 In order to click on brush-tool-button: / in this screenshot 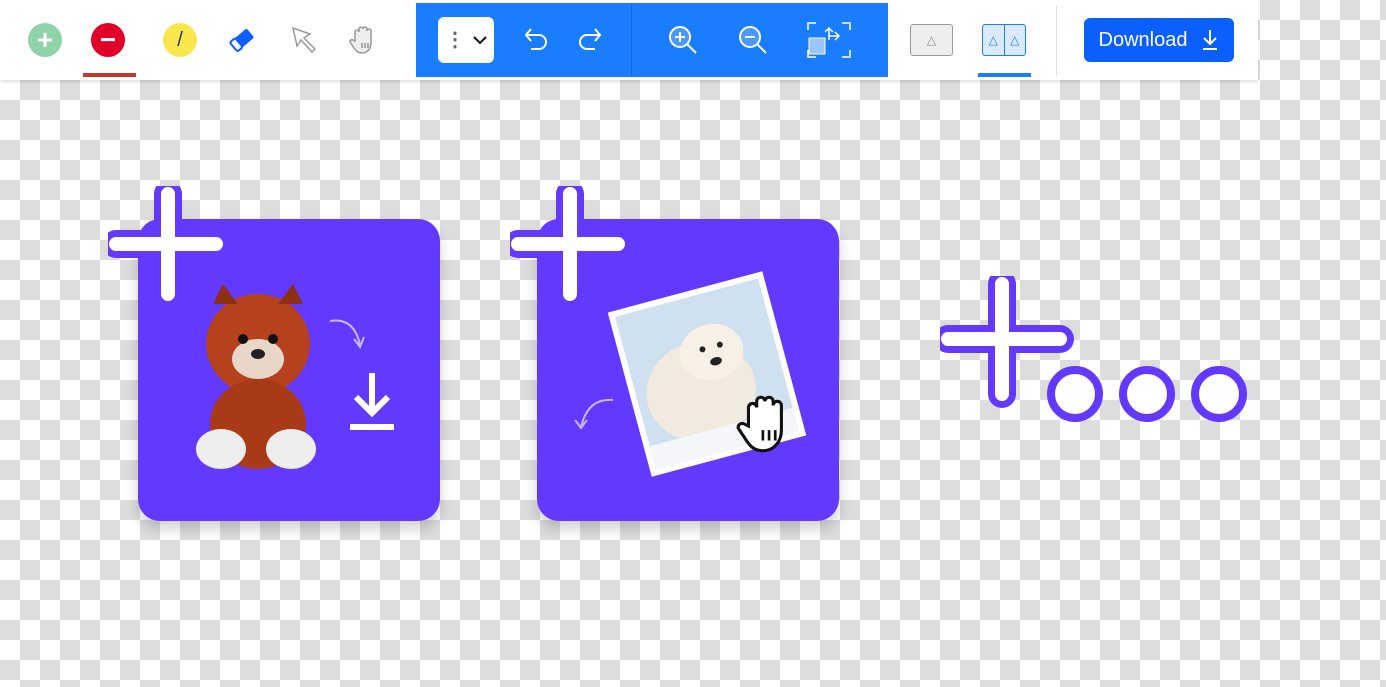, I will do `click(180, 40)`.